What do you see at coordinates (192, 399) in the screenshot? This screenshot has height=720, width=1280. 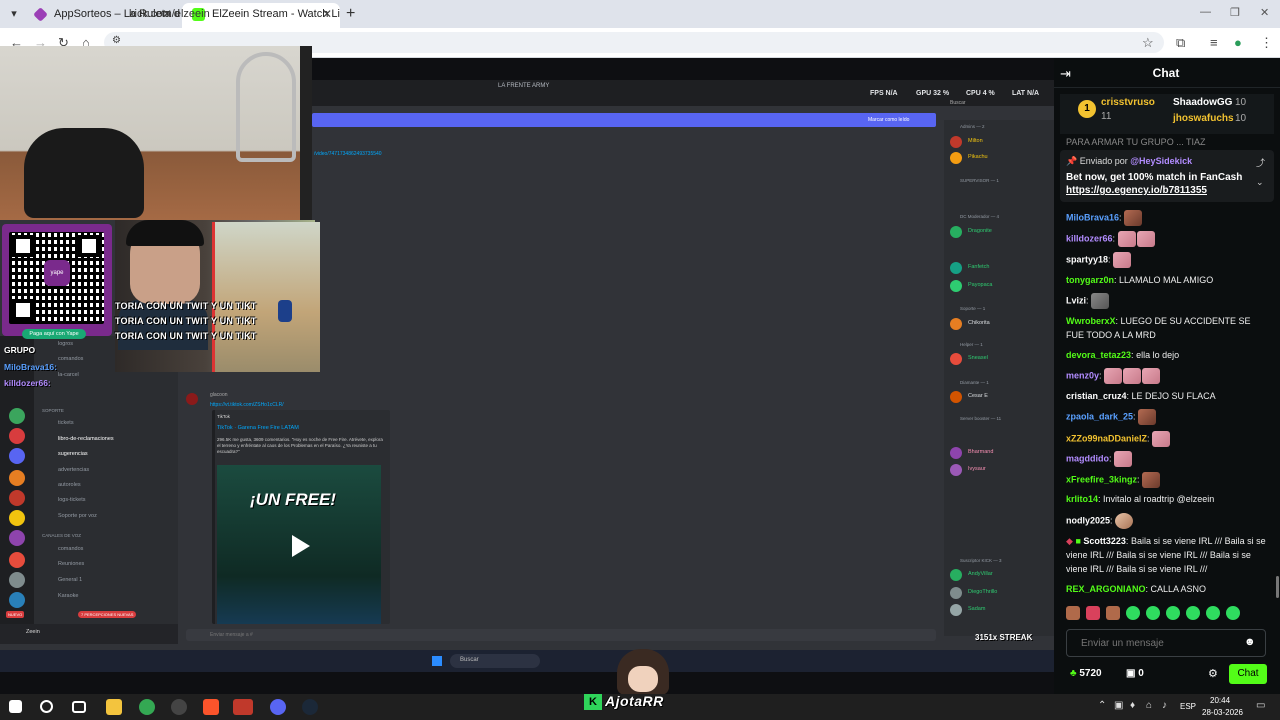 I see `message-avatar` at bounding box center [192, 399].